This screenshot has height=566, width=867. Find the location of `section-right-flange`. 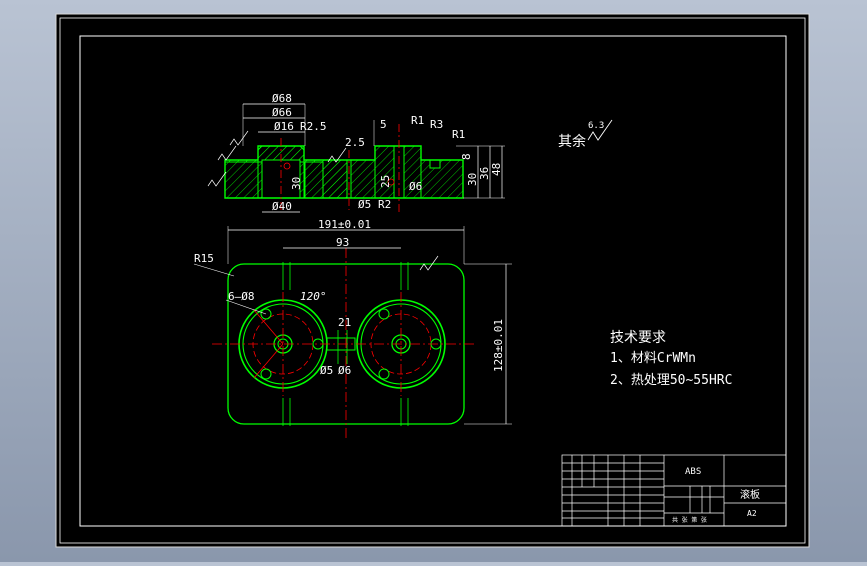

section-right-flange is located at coordinates (442, 179).